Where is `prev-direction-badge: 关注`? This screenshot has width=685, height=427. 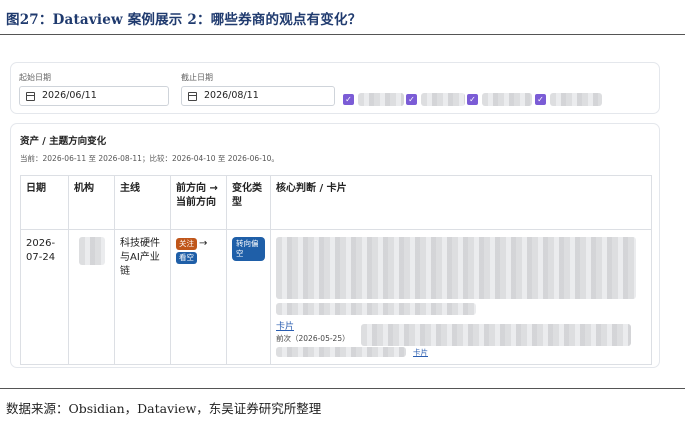
prev-direction-badge: 关注 is located at coordinates (186, 244).